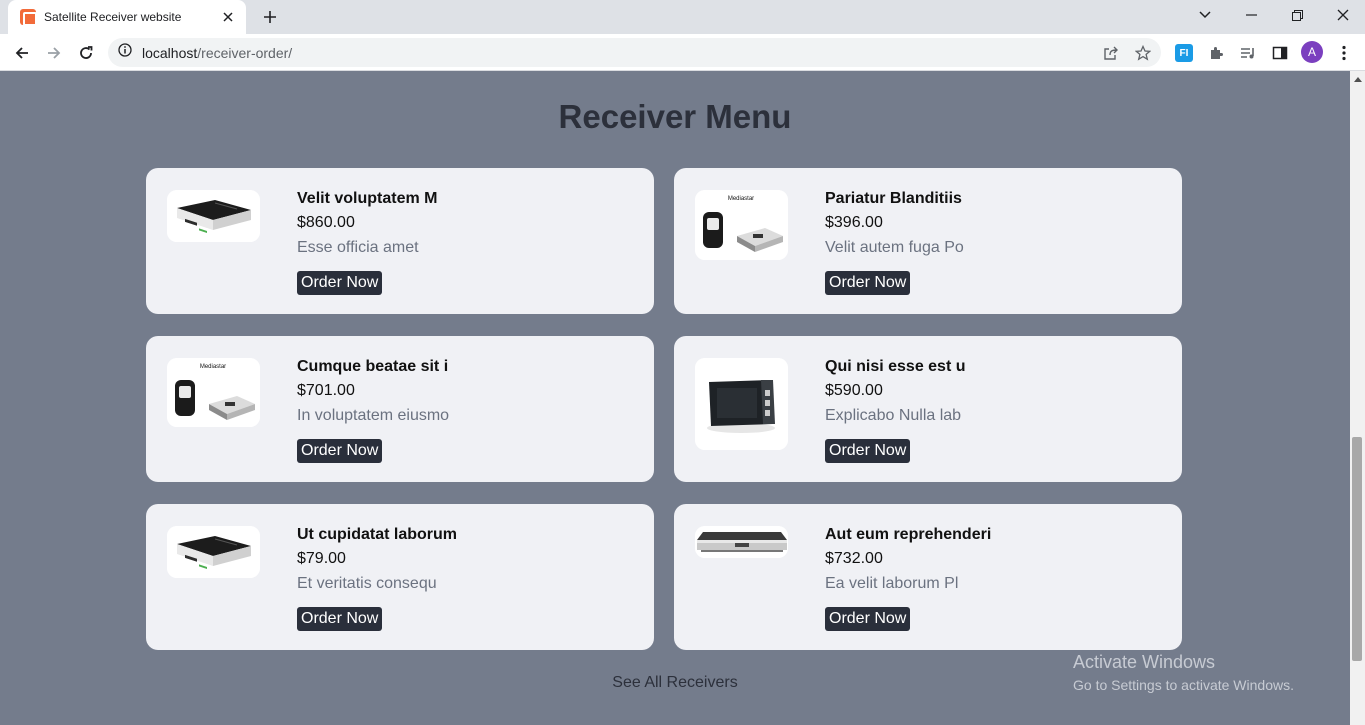 The width and height of the screenshot is (1365, 725). I want to click on product-name: Cumque beatae sit i, so click(373, 366).